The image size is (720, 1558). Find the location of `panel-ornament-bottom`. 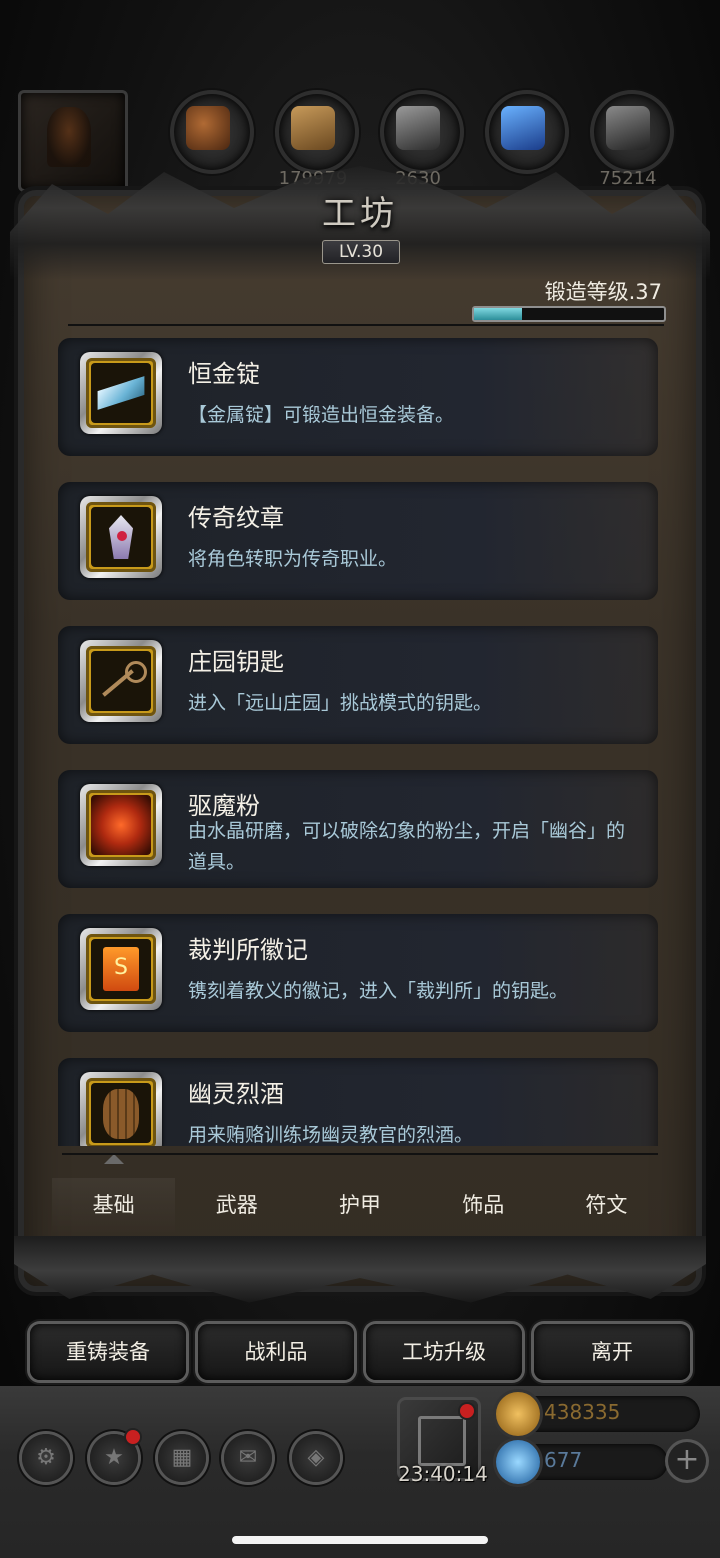

panel-ornament-bottom is located at coordinates (360, 1269).